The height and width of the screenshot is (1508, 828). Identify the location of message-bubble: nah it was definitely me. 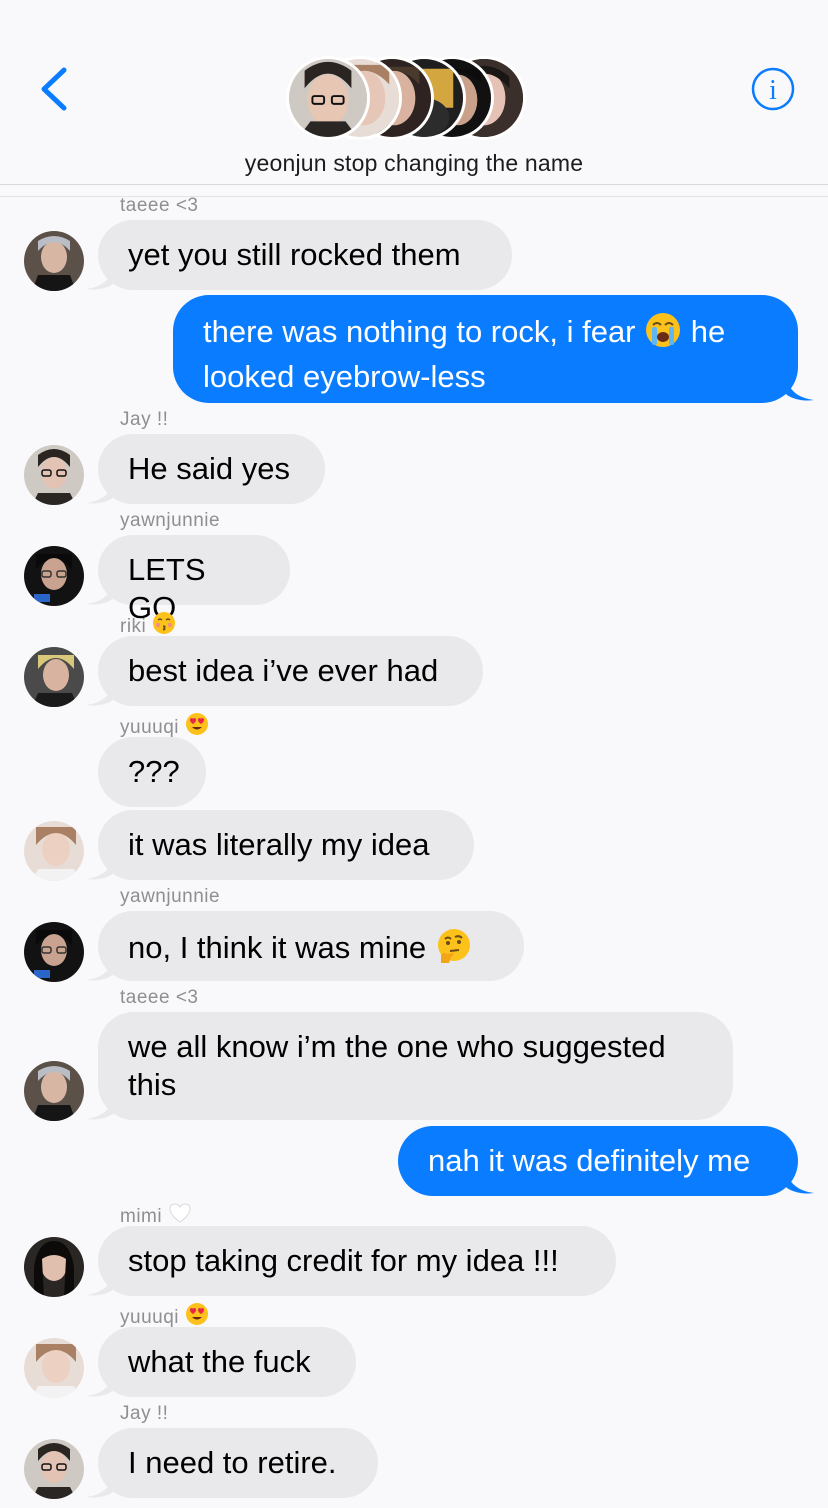
(598, 1161).